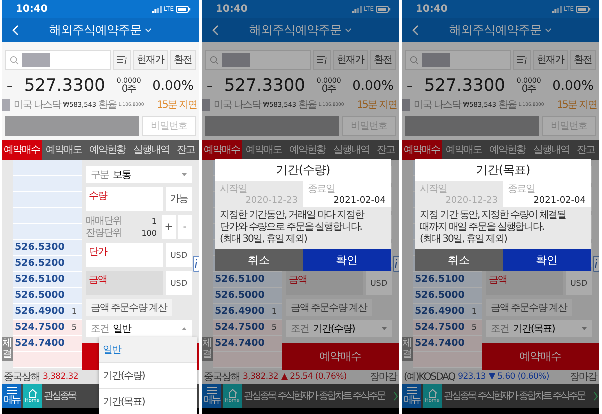 The height and width of the screenshot is (414, 602). What do you see at coordinates (148, 350) in the screenshot?
I see `dropdown-option: 일반` at bounding box center [148, 350].